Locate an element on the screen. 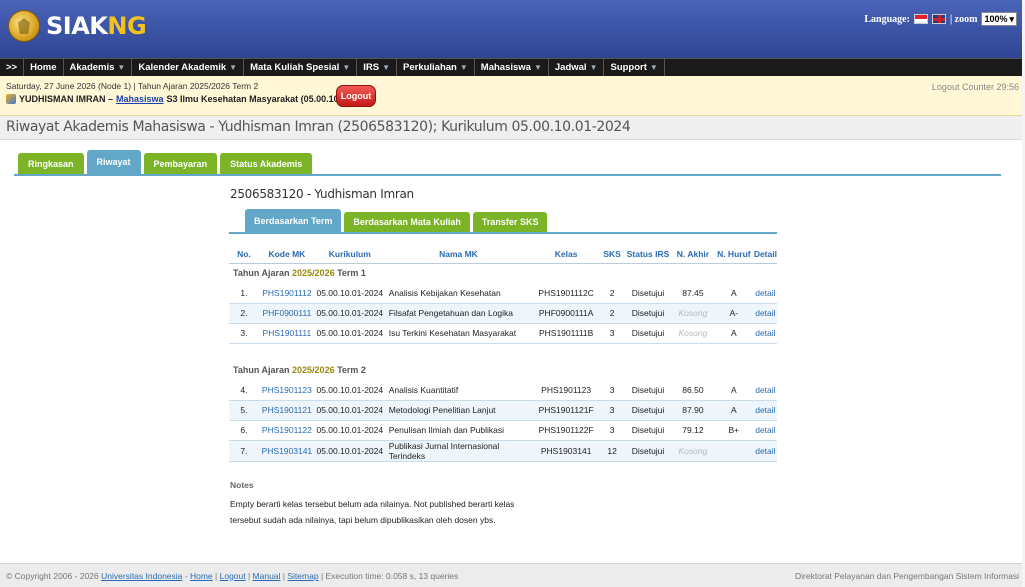 This screenshot has width=1025, height=587. cell-nama: Filsafat Pengetahuan dan Logika is located at coordinates (458, 313).